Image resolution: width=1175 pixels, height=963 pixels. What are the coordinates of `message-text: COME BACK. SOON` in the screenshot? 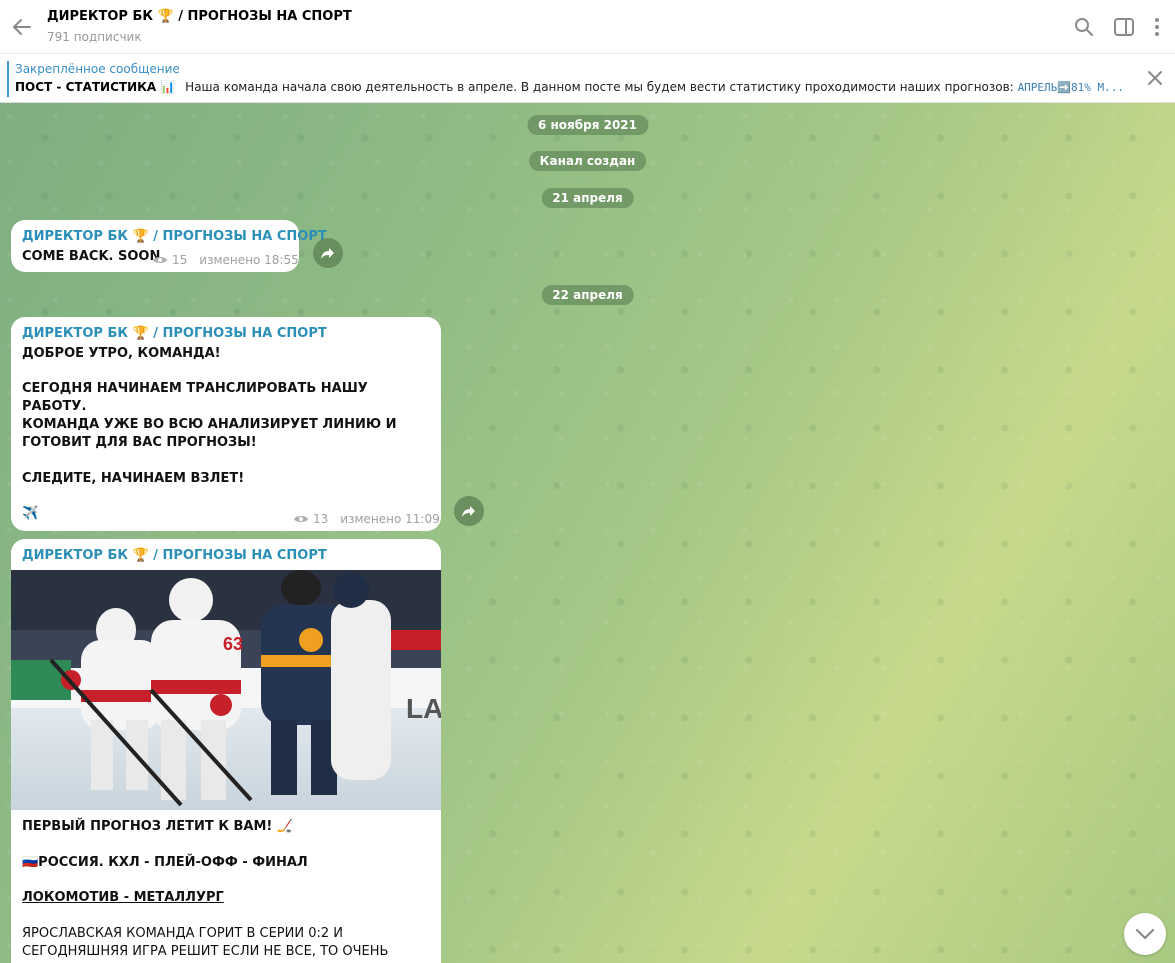 It's located at (91, 256).